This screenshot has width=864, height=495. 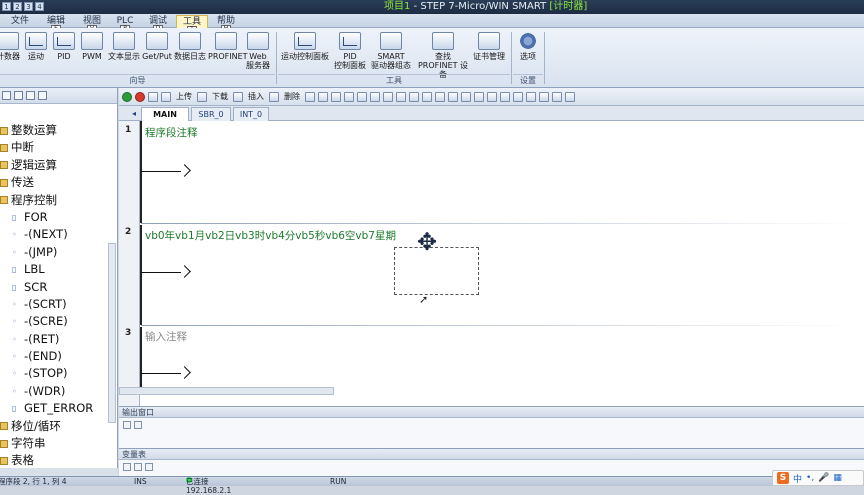 What do you see at coordinates (391, 52) in the screenshot?
I see `smart-drive-config-button: SMART 驱动器组态` at bounding box center [391, 52].